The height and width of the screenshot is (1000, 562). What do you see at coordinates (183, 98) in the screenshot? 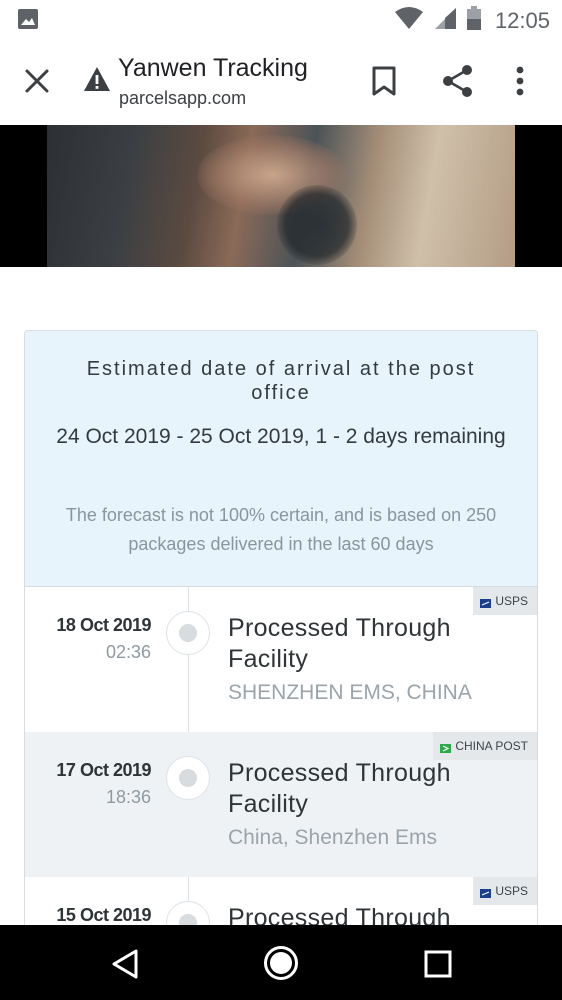
I see `page-domain: parcelsapp.com` at bounding box center [183, 98].